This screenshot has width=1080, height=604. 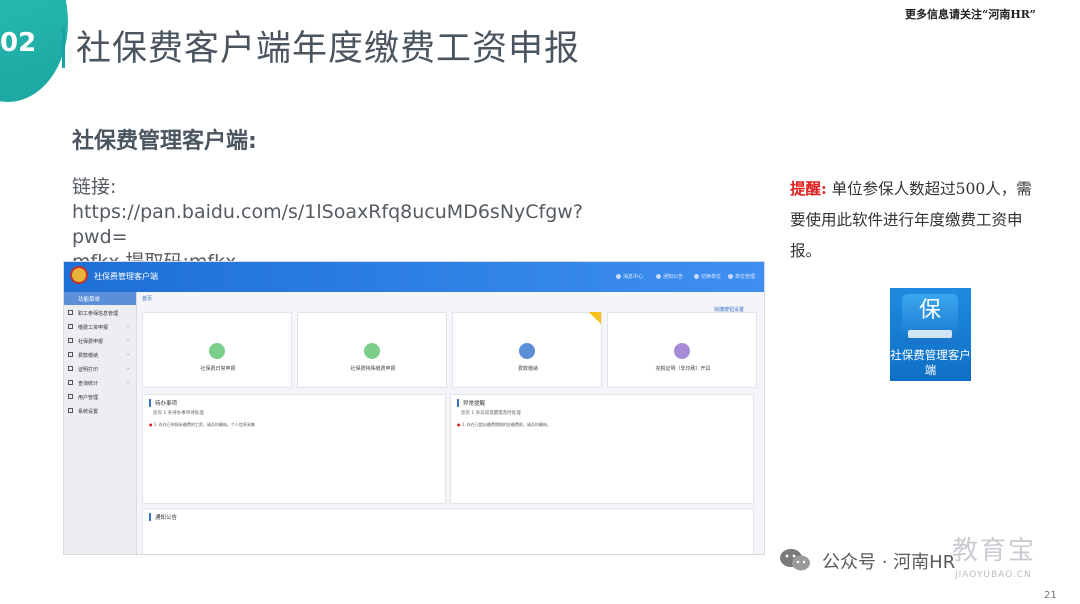 What do you see at coordinates (629, 276) in the screenshot?
I see `nav-message-center: 消息中心` at bounding box center [629, 276].